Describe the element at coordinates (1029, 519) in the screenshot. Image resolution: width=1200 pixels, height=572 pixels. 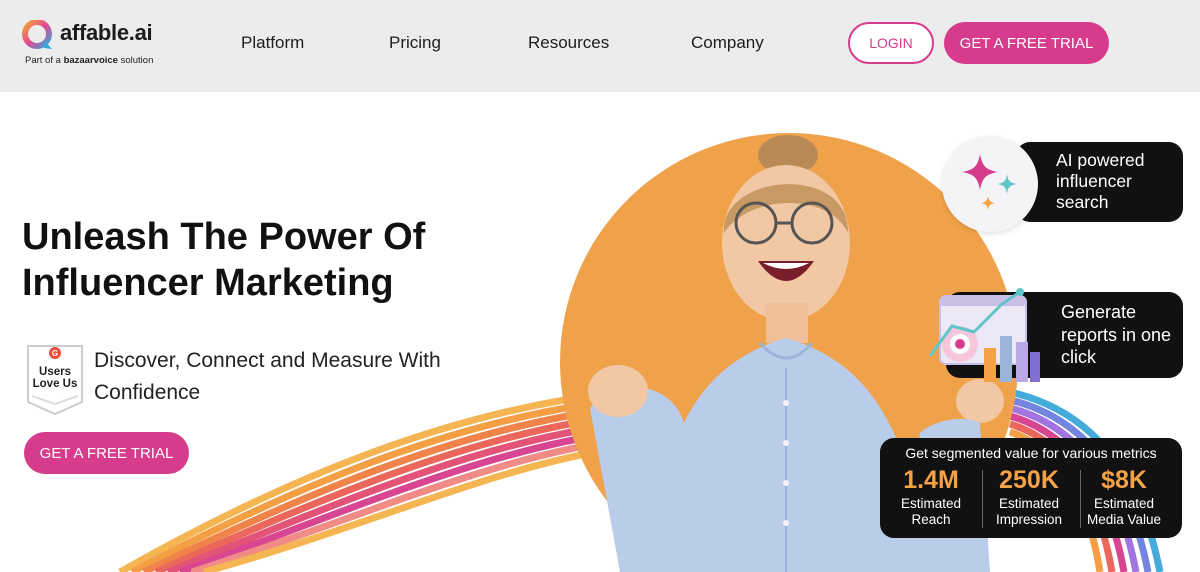
I see `metric-impression-label2: Impression` at that location.